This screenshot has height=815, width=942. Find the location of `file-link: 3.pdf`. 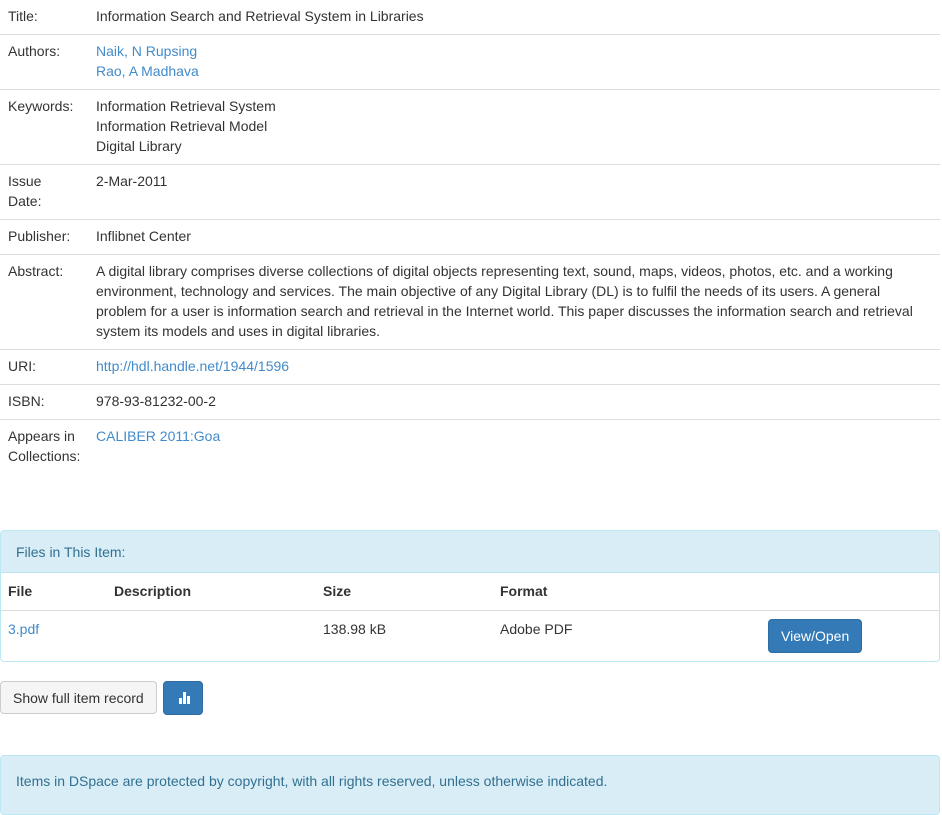

file-link: 3.pdf is located at coordinates (23, 629).